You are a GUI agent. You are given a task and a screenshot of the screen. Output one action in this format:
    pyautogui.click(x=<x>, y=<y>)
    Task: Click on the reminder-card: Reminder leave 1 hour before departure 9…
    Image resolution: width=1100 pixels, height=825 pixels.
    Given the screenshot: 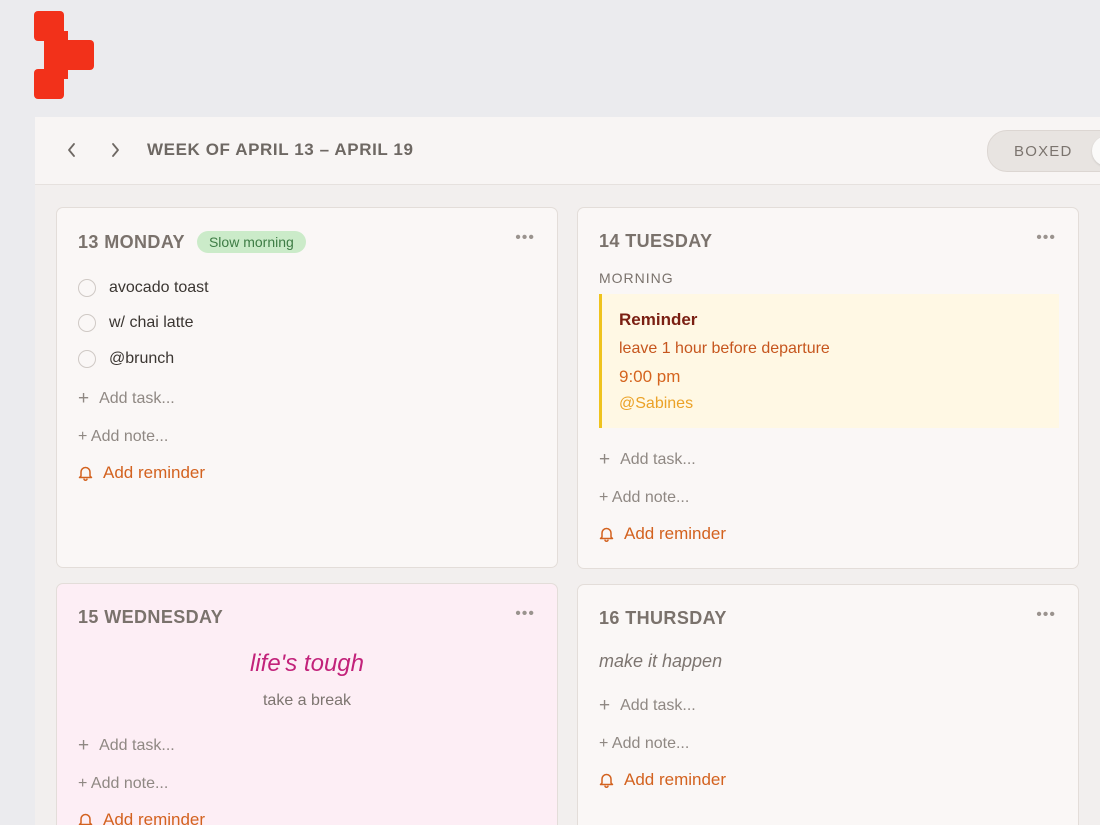 What is the action you would take?
    pyautogui.click(x=829, y=361)
    